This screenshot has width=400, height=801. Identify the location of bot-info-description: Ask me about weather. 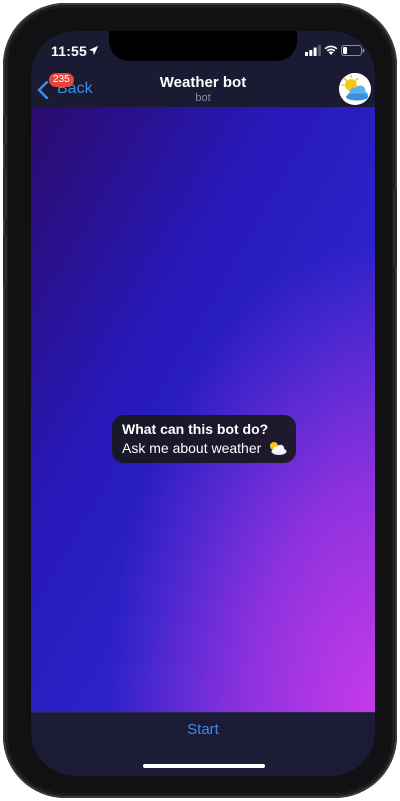
(192, 448).